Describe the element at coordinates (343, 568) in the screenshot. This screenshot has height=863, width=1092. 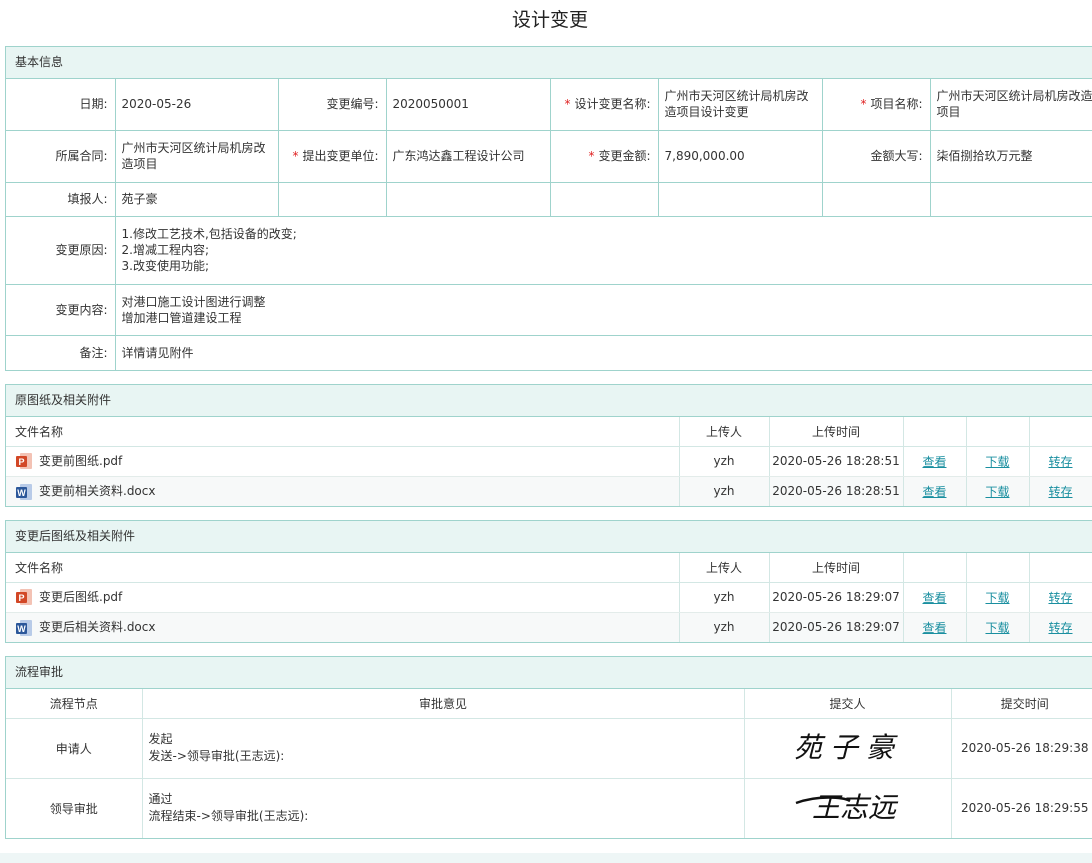
I see `file-name-header: 文件名称` at that location.